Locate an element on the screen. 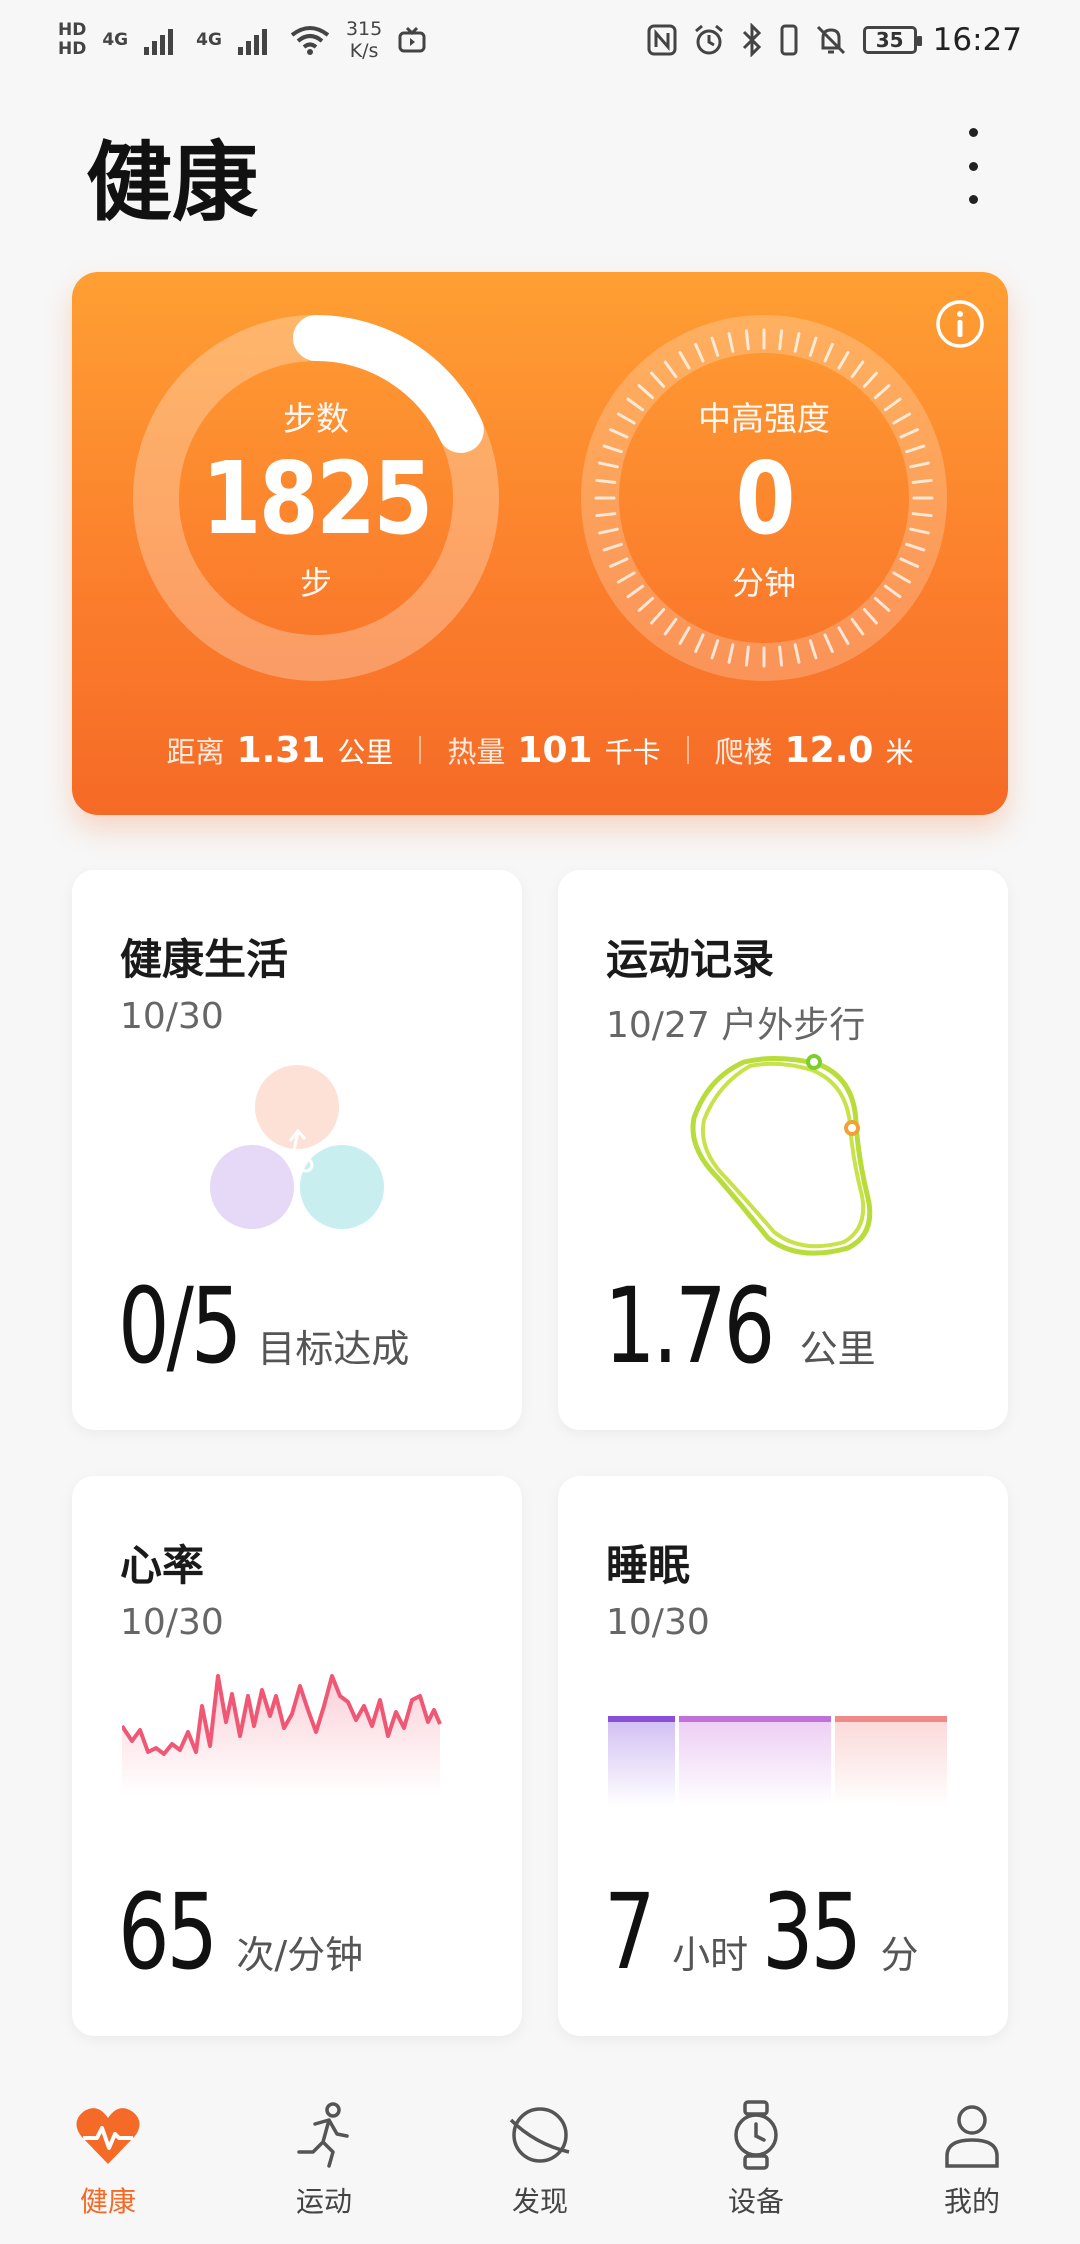 The image size is (1080, 2244). workout-title: 运动记录 is located at coordinates (690, 959).